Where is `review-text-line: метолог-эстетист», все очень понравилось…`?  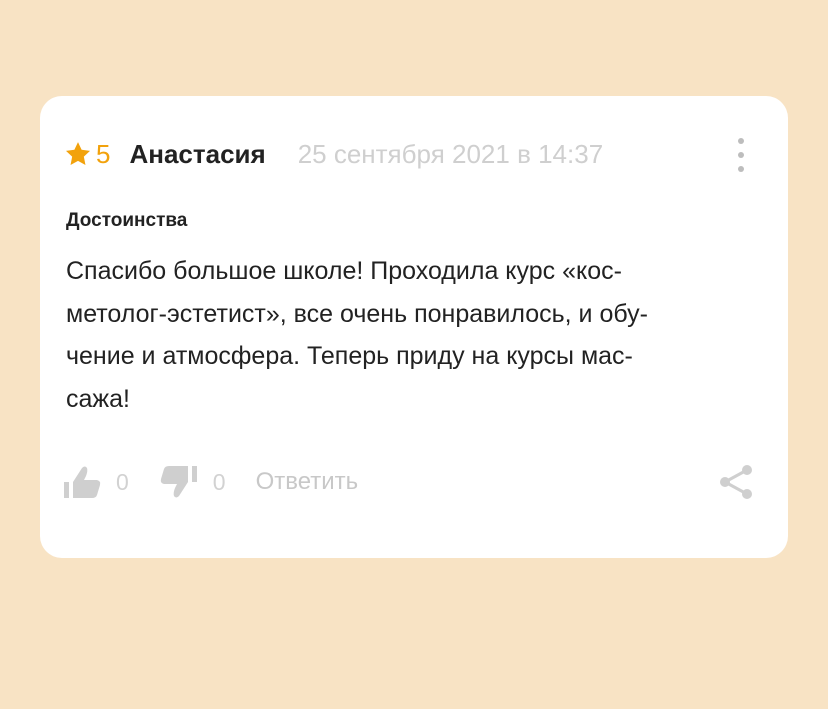 review-text-line: метолог-эстетист», все очень понравилось… is located at coordinates (357, 313).